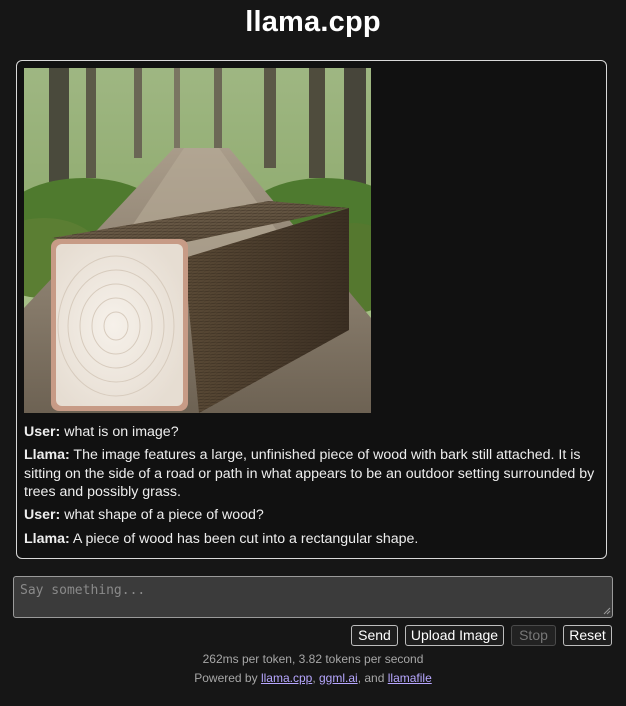 The image size is (626, 706). Describe the element at coordinates (164, 515) in the screenshot. I see `message-text: what shape of a piece of wood?` at that location.